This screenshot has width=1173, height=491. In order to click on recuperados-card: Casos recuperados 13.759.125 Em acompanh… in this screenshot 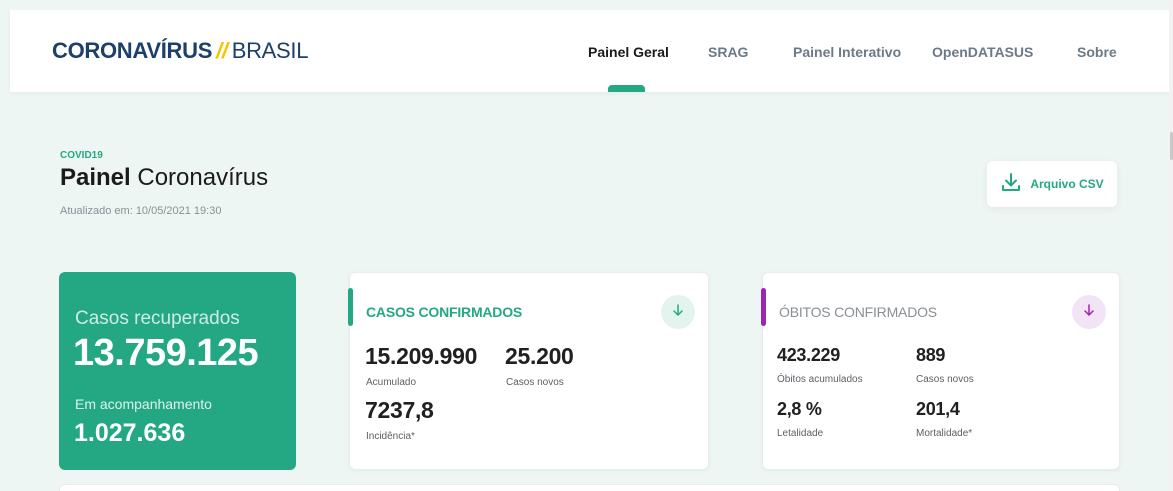, I will do `click(177, 371)`.